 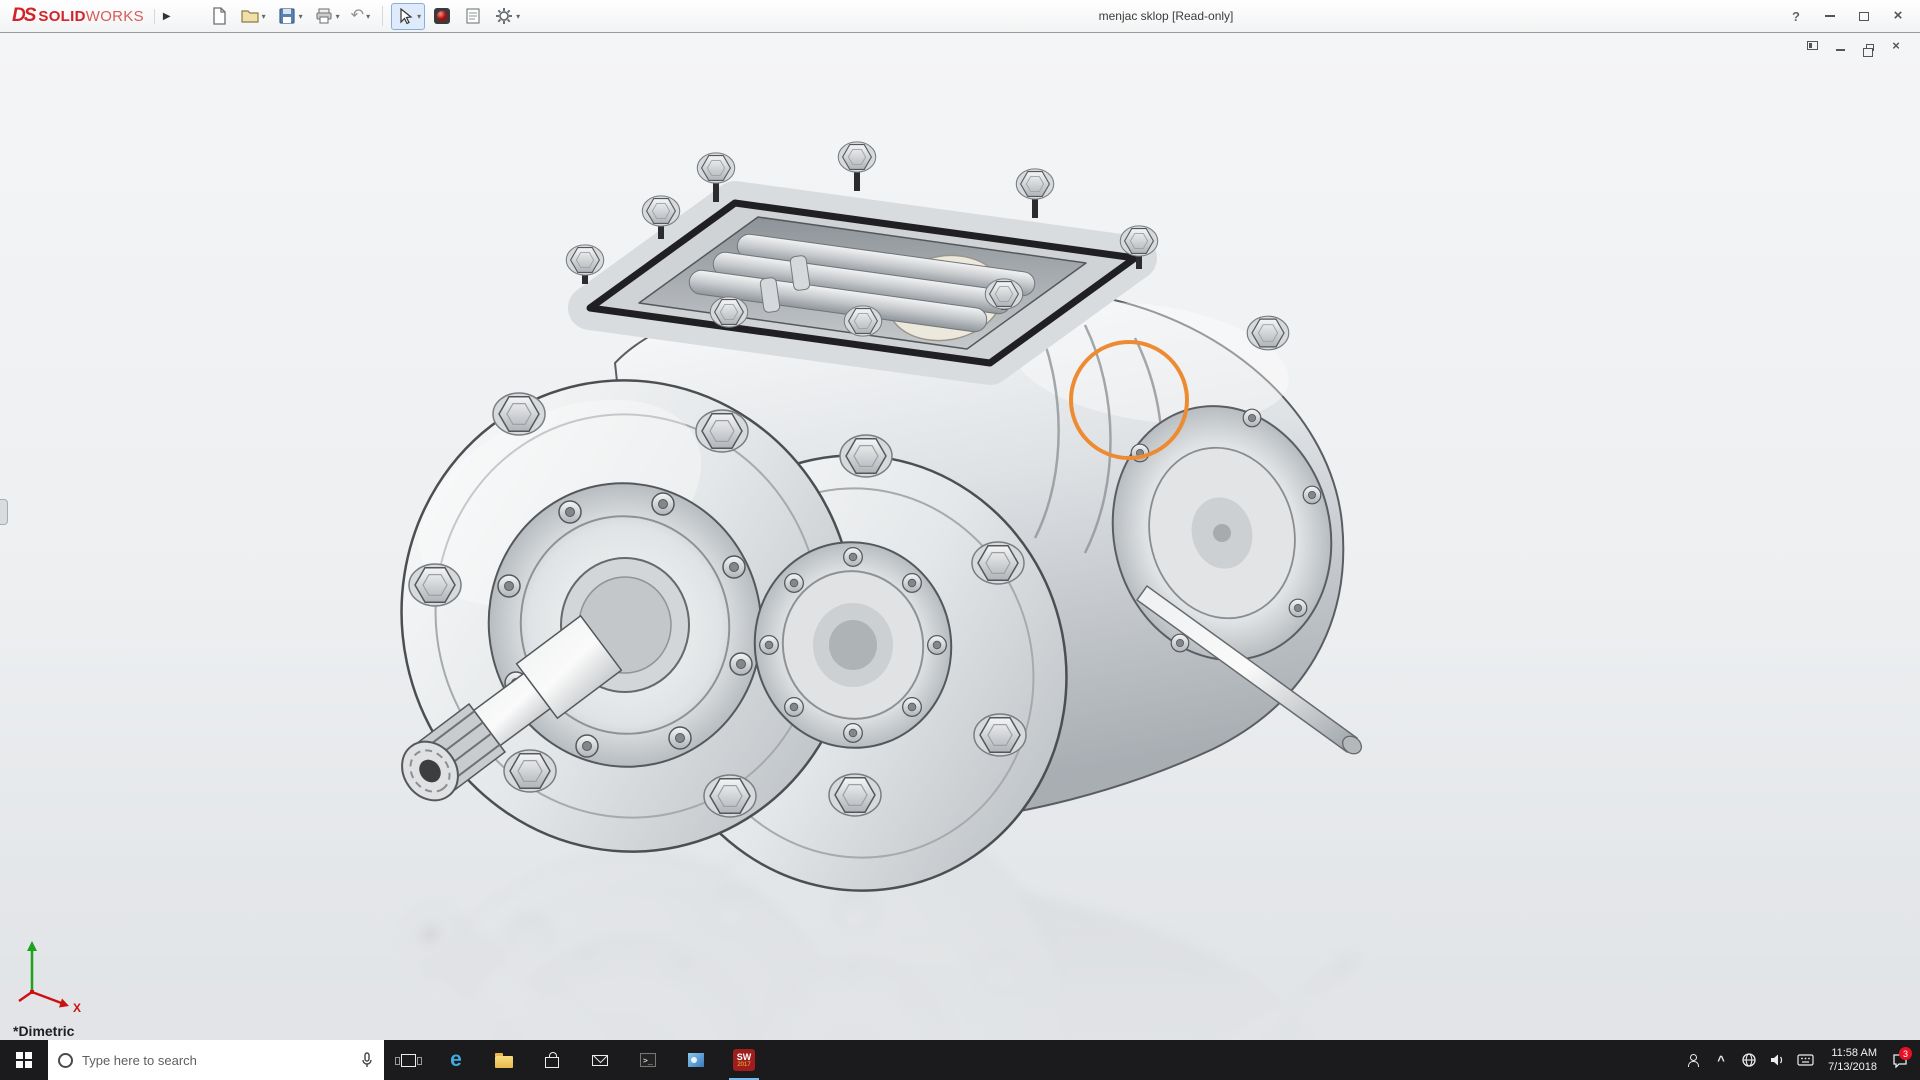 I want to click on minimize-button, so click(x=1830, y=16).